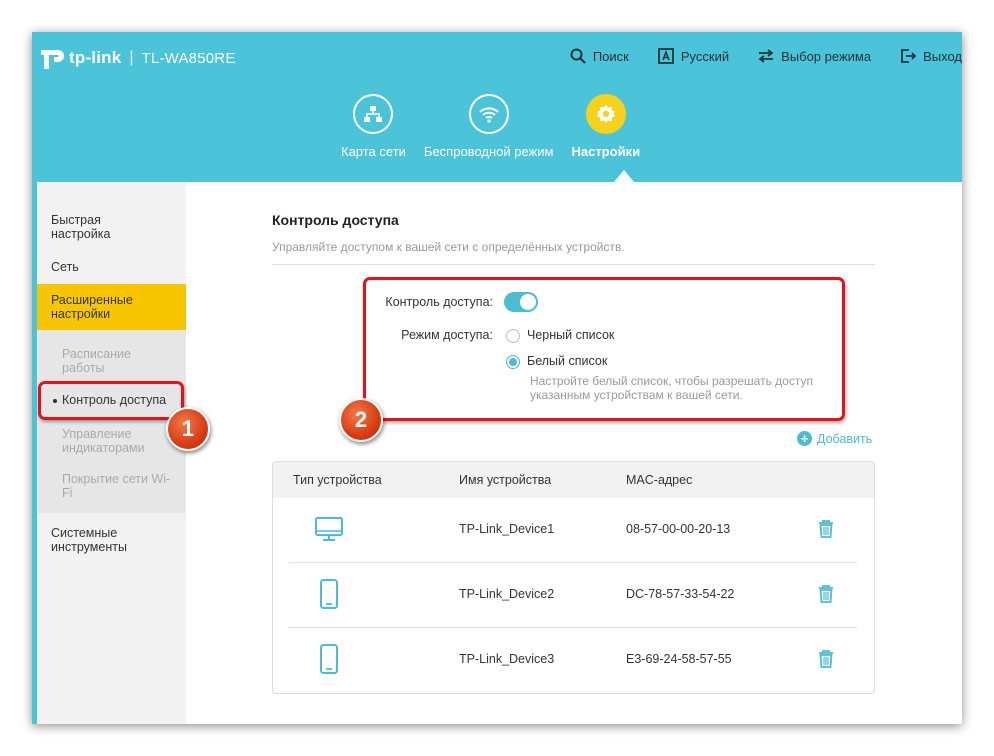  I want to click on sidebar-item-wifi-coverage: Покрытие сети Wi-Fi, so click(119, 486).